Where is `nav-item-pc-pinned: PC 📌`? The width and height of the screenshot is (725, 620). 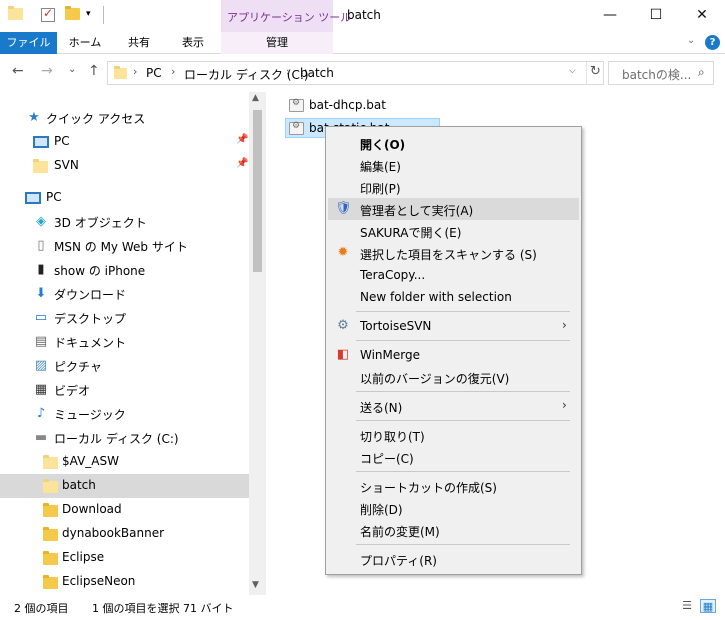
nav-item-pc-pinned: PC 📌 is located at coordinates (124, 142).